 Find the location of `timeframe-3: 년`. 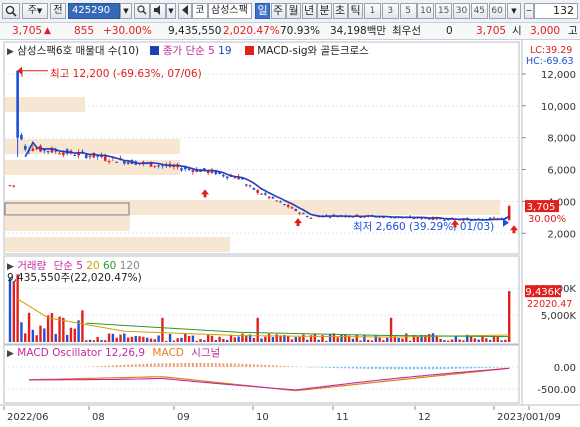

timeframe-3: 년 is located at coordinates (309, 11).